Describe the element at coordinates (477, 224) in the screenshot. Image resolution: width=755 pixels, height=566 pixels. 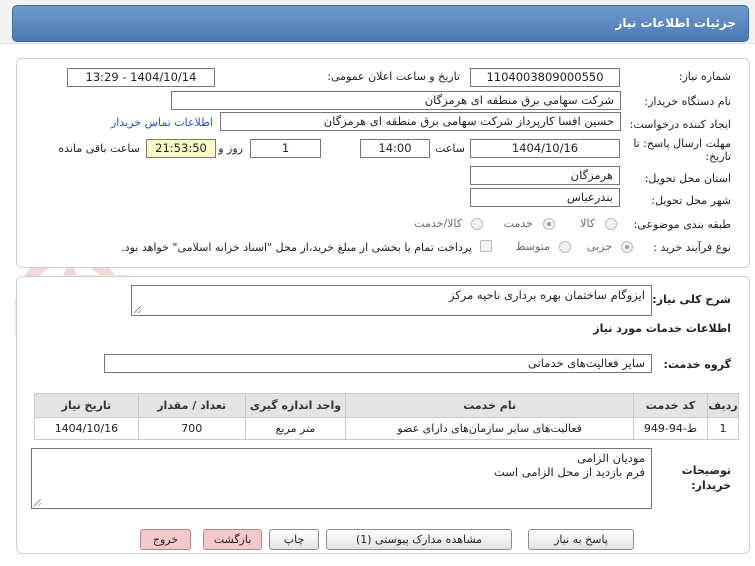
I see `category-radio-goods-service` at that location.